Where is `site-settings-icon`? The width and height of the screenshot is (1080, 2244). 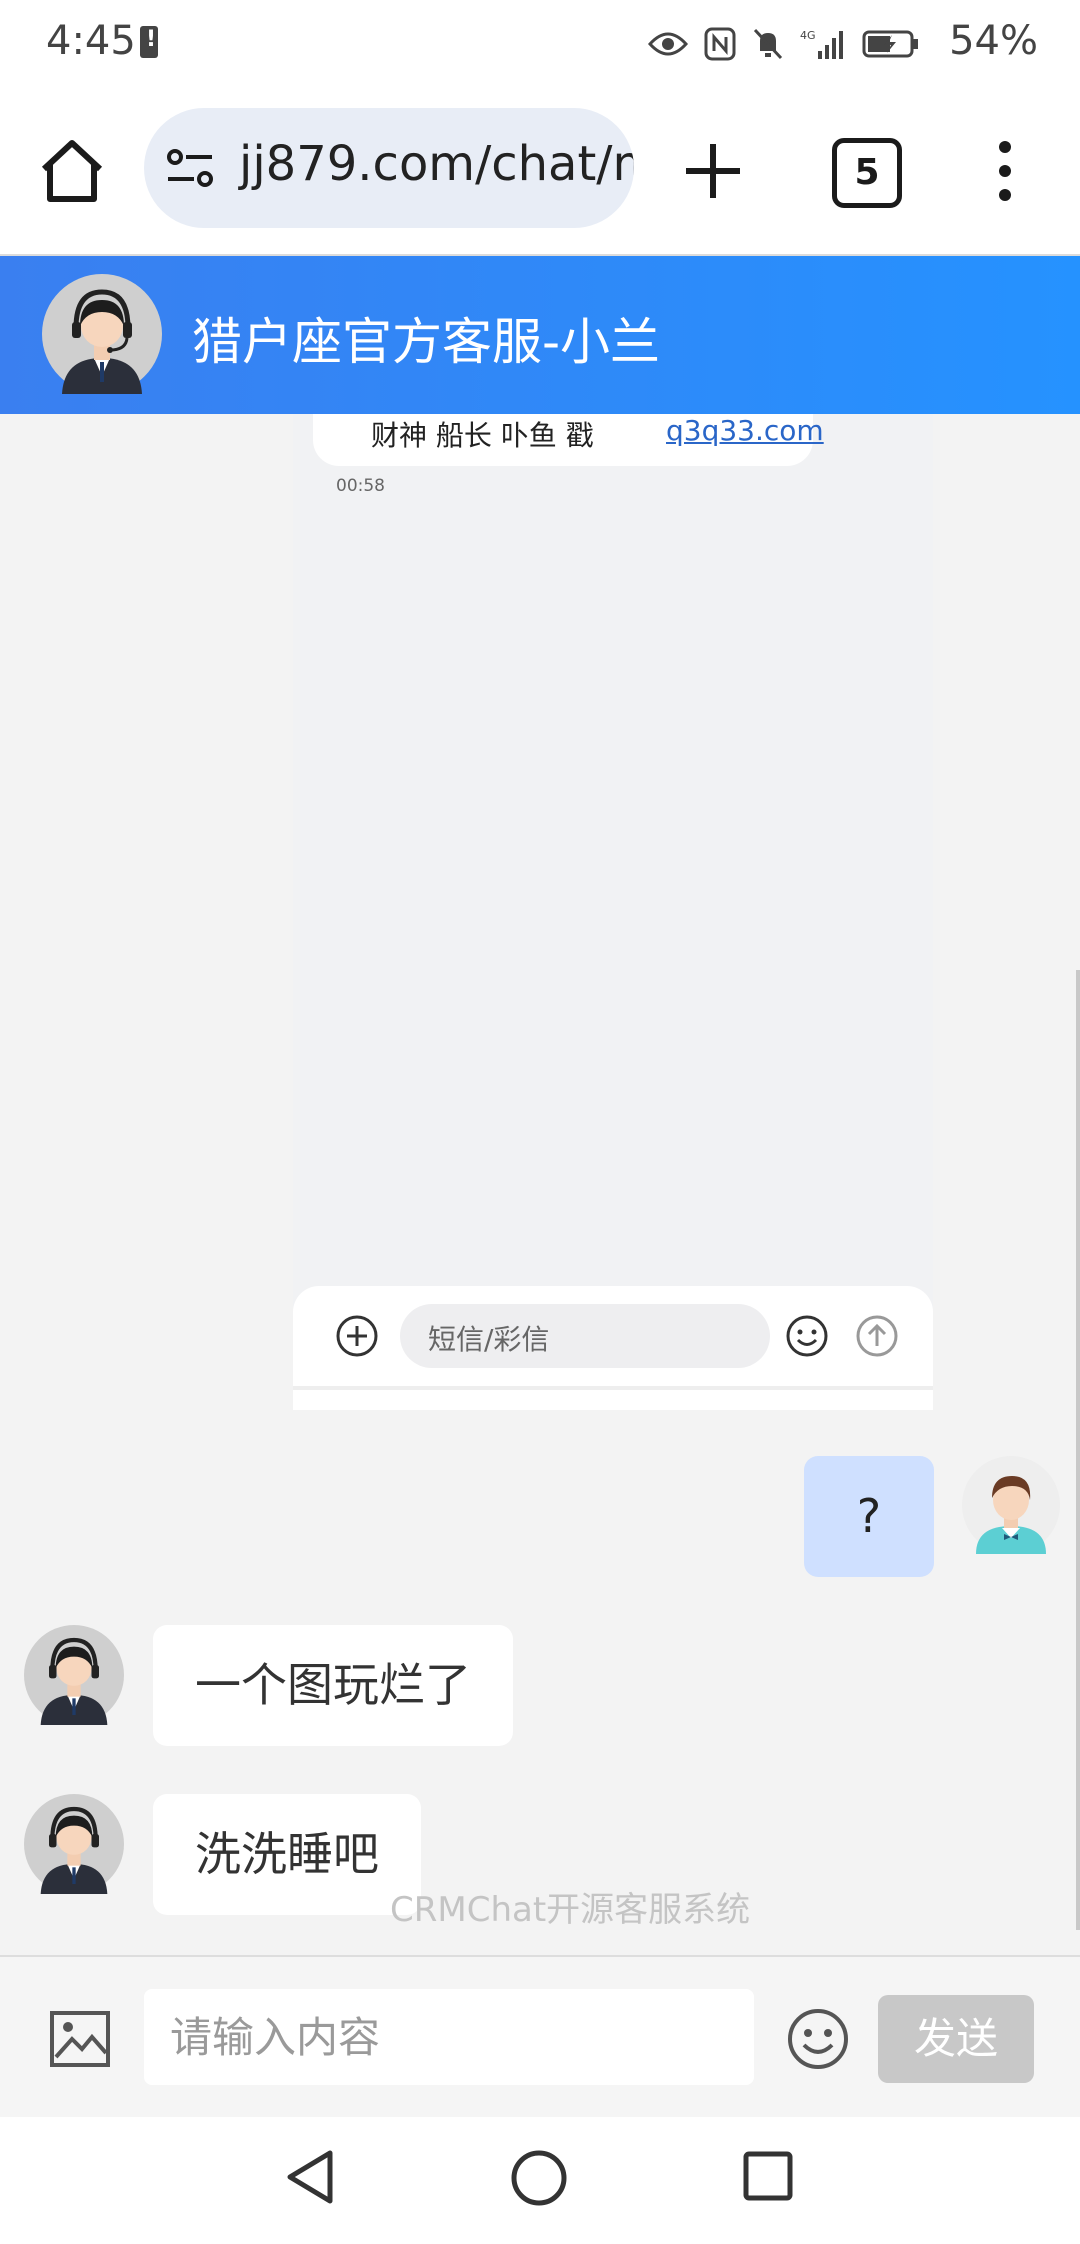 site-settings-icon is located at coordinates (190, 168).